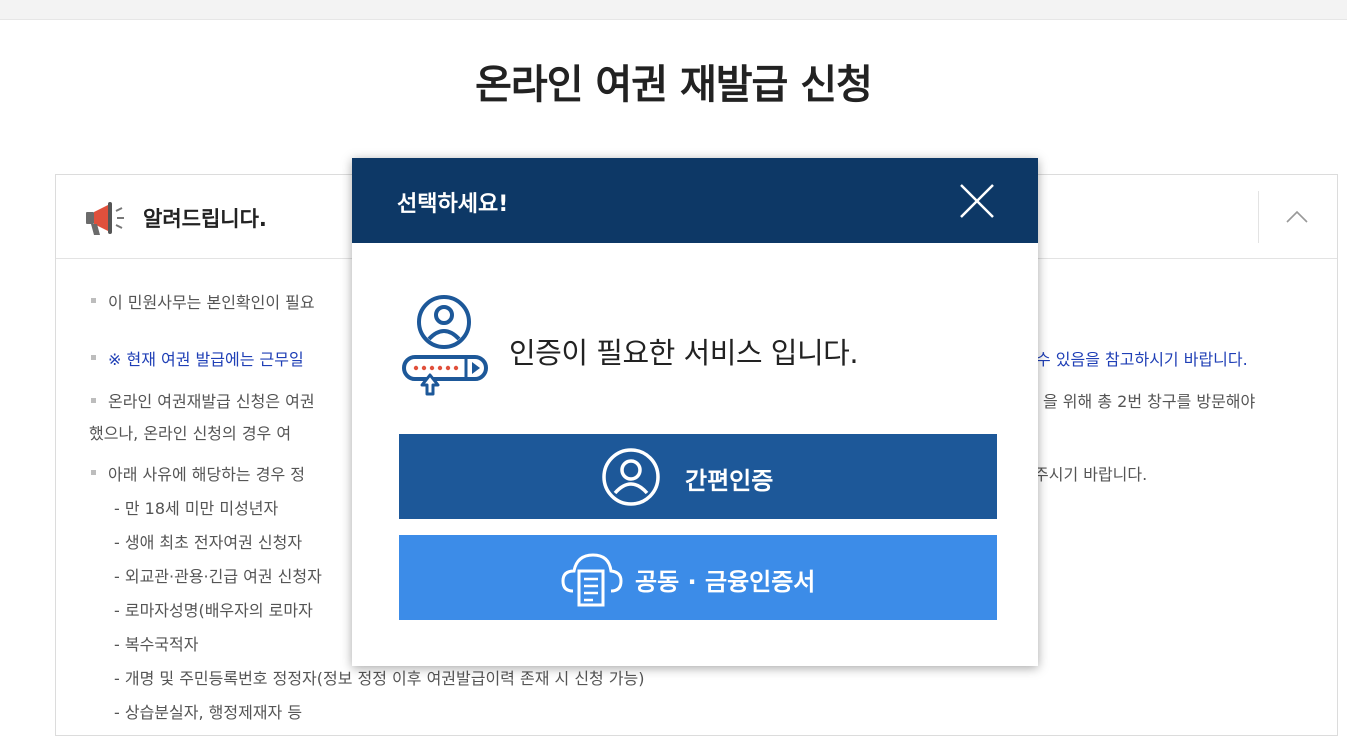 This screenshot has height=736, width=1347. What do you see at coordinates (211, 302) in the screenshot?
I see `notice-line: 이 민원사무는 본인확인이 필요` at bounding box center [211, 302].